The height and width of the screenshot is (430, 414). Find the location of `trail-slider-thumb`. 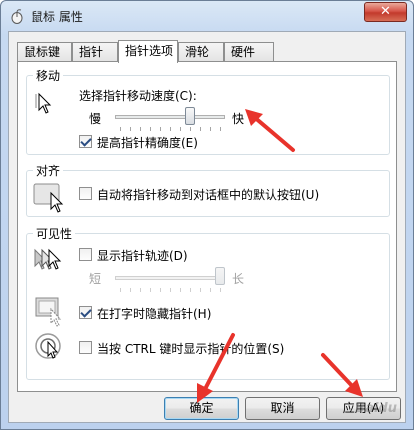

trail-slider-thumb is located at coordinates (220, 276).